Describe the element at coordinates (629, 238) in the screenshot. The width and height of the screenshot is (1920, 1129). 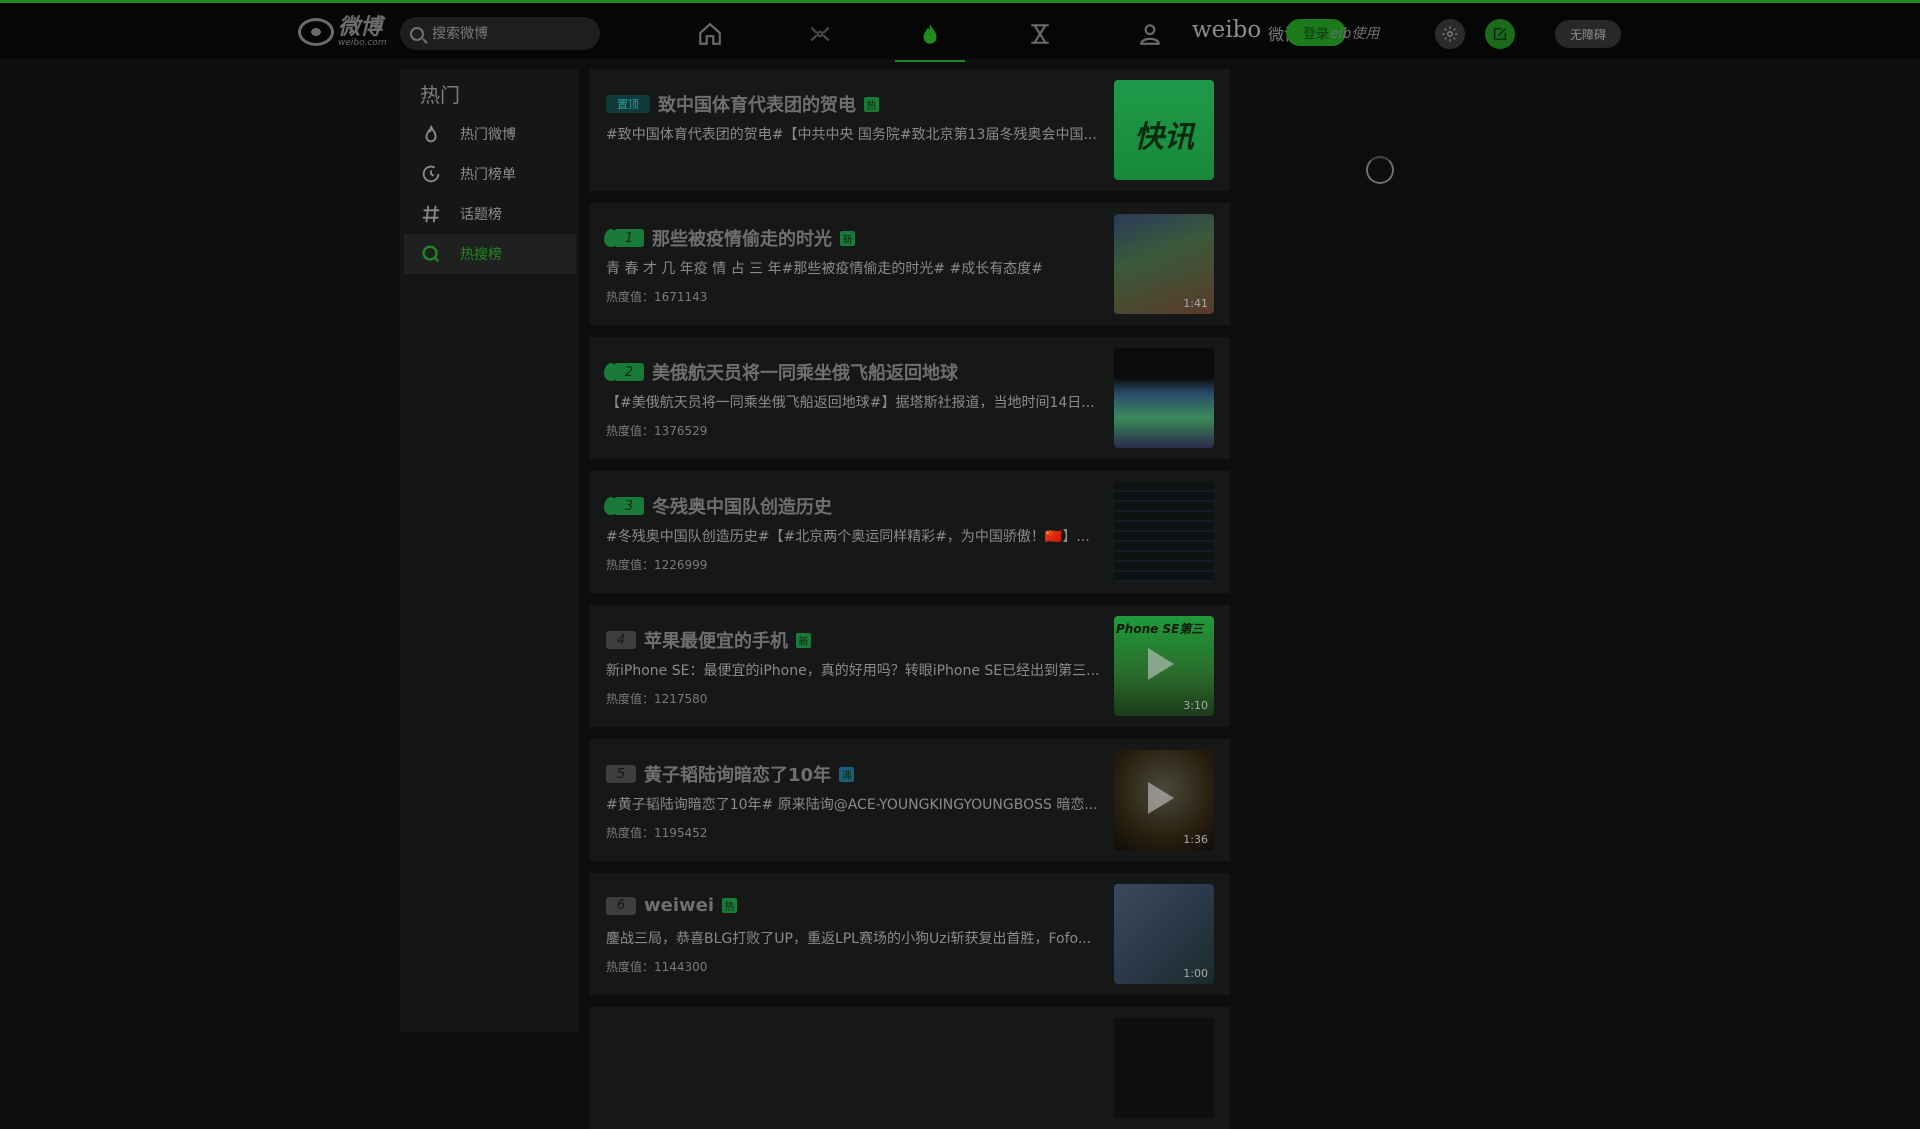
I see `rank-badge: 1` at that location.